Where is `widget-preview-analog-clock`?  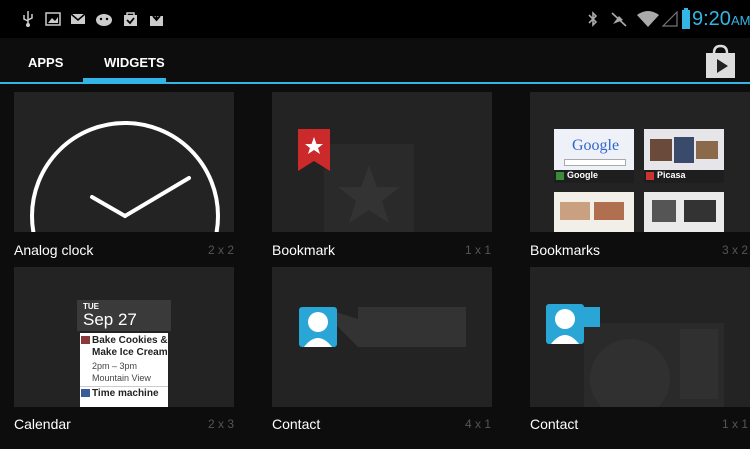
widget-preview-analog-clock is located at coordinates (124, 162).